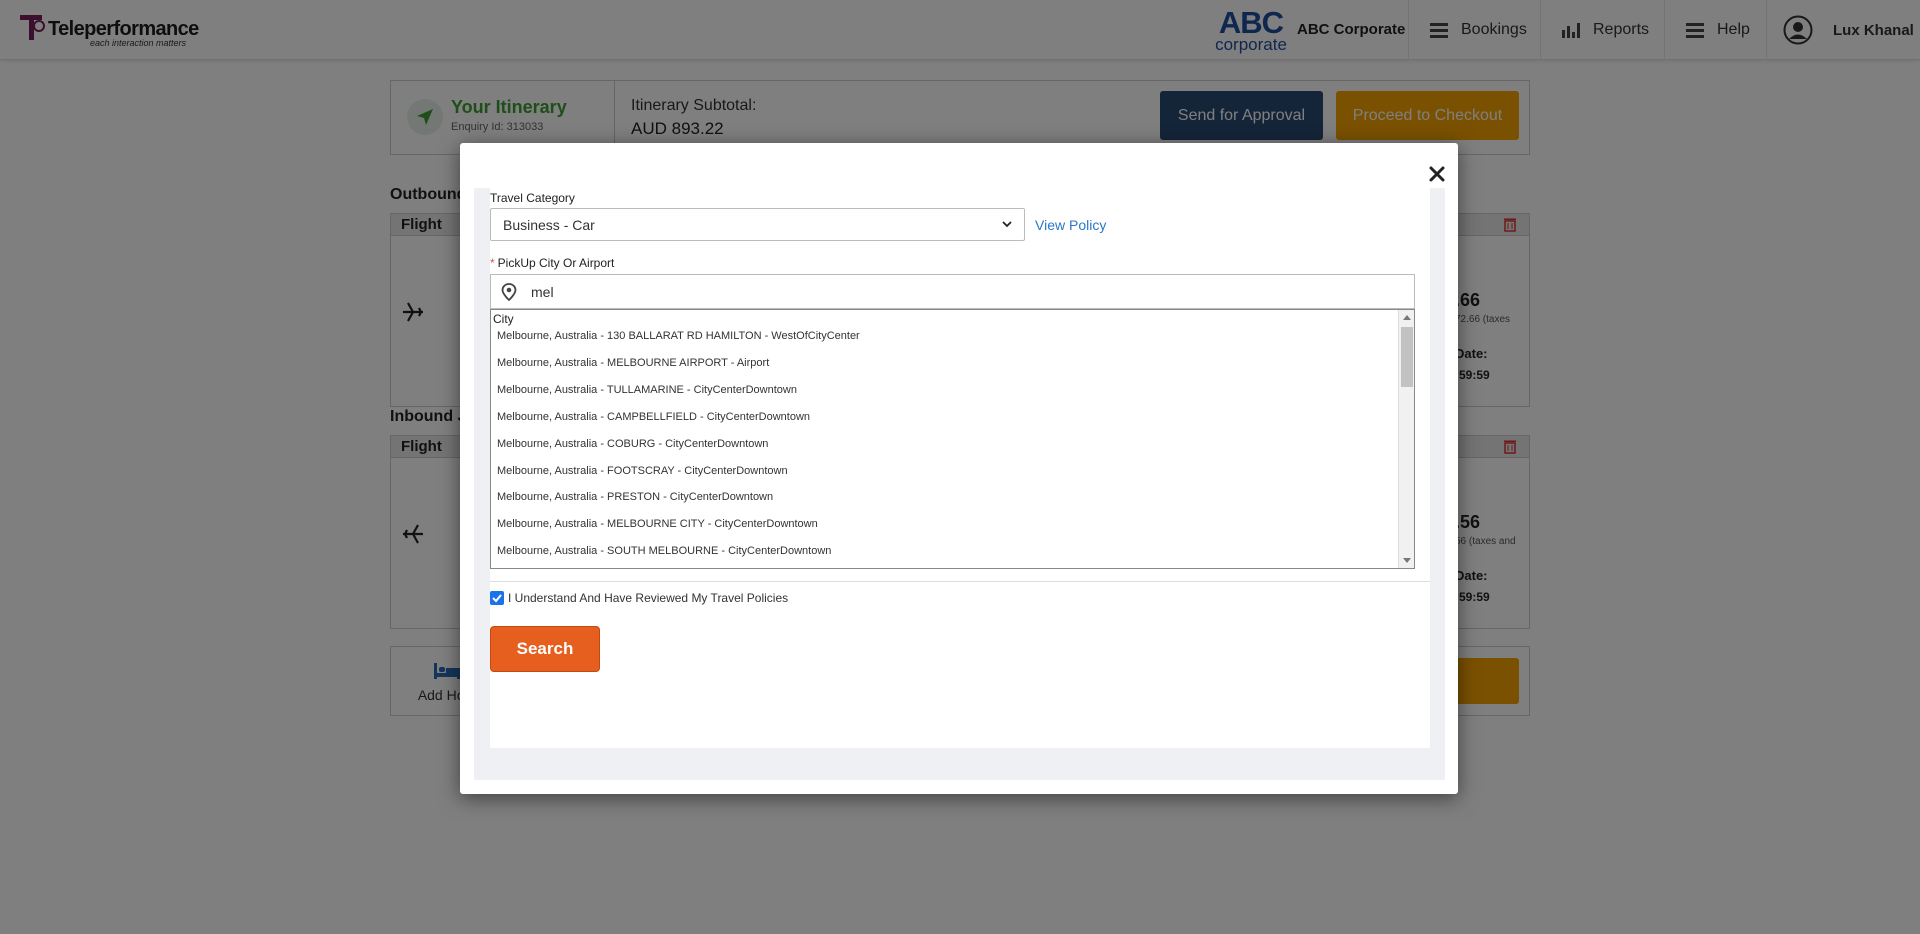 The image size is (1920, 934). What do you see at coordinates (542, 292) in the screenshot?
I see `pickup-input-value: mel` at bounding box center [542, 292].